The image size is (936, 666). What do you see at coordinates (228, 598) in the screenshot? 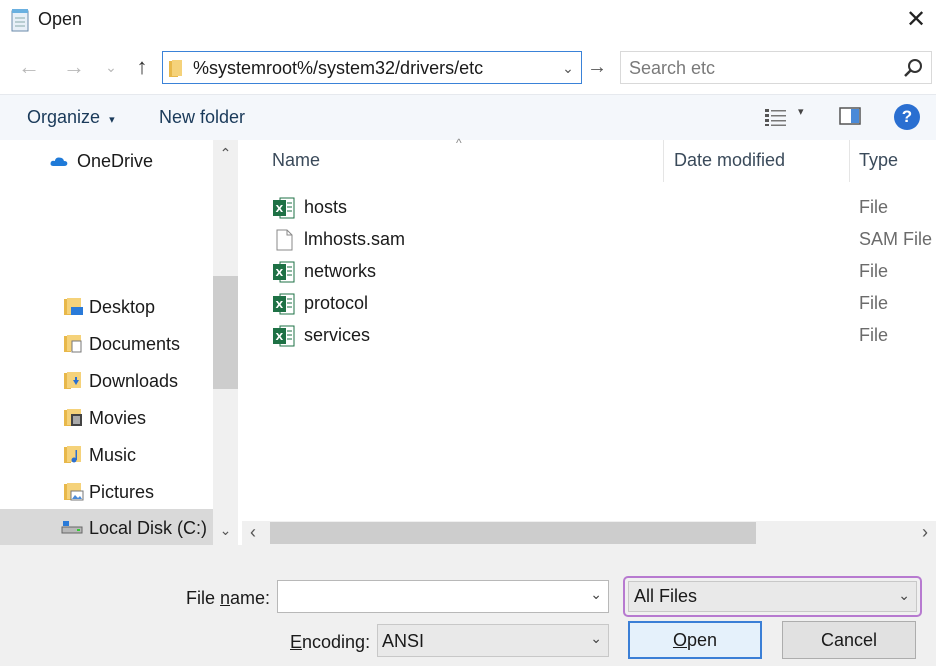
I see `file-name-label: File name:` at bounding box center [228, 598].